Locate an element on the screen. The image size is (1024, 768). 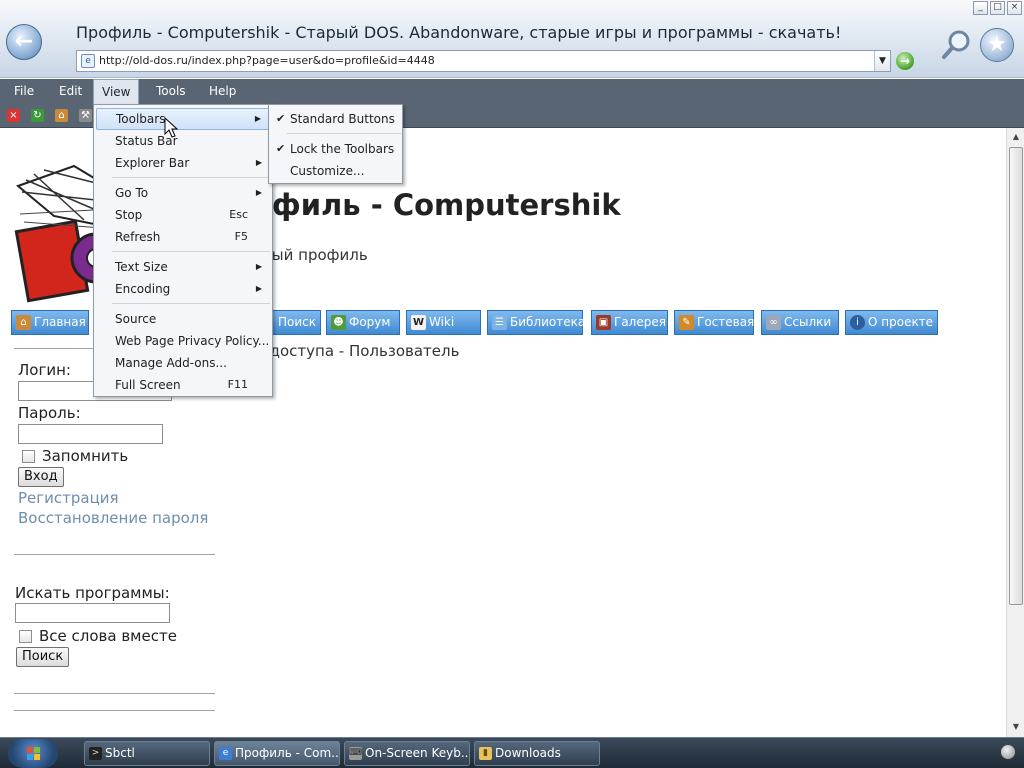
login-button: Вход is located at coordinates (41, 477).